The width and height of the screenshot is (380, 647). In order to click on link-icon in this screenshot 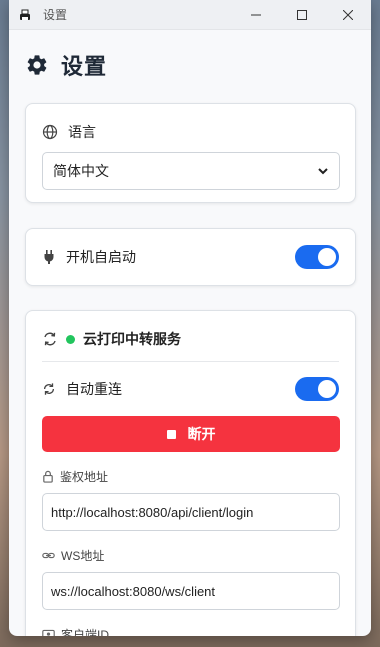, I will do `click(48, 555)`.